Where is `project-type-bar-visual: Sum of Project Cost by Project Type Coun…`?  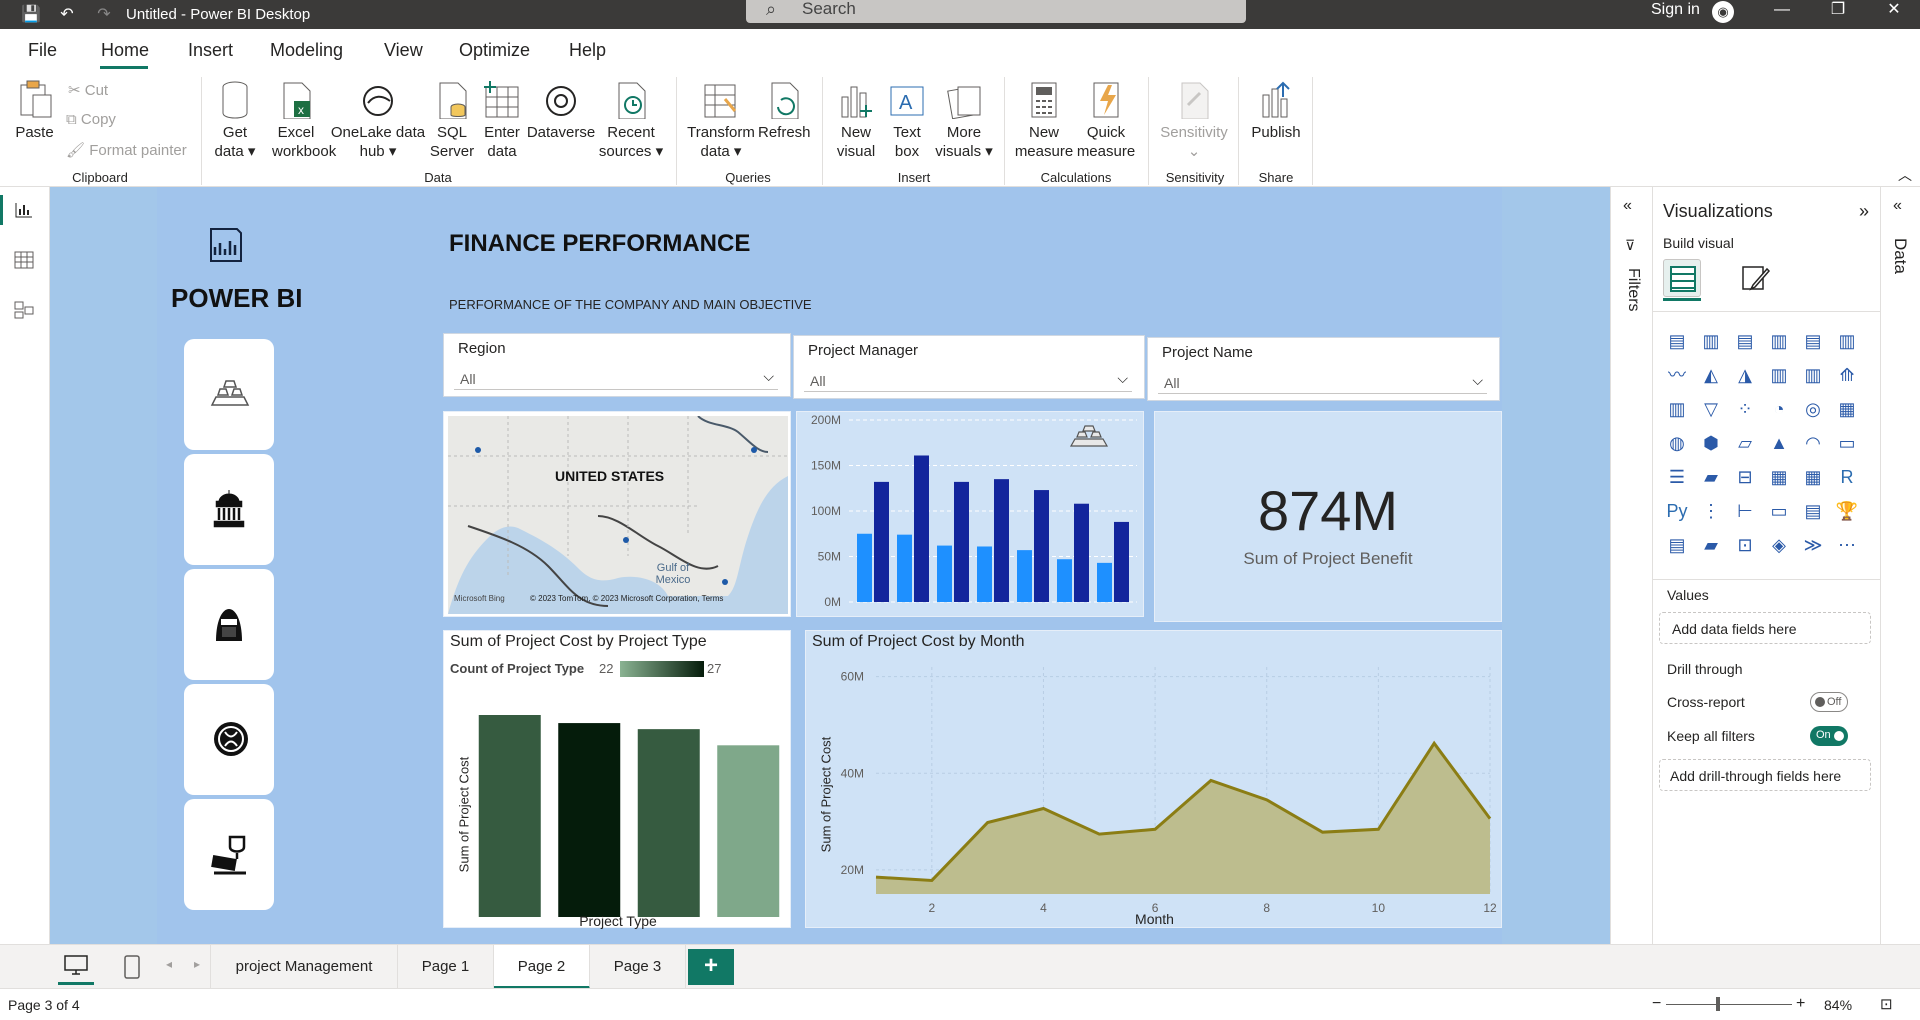
project-type-bar-visual: Sum of Project Cost by Project Type Coun… is located at coordinates (617, 779).